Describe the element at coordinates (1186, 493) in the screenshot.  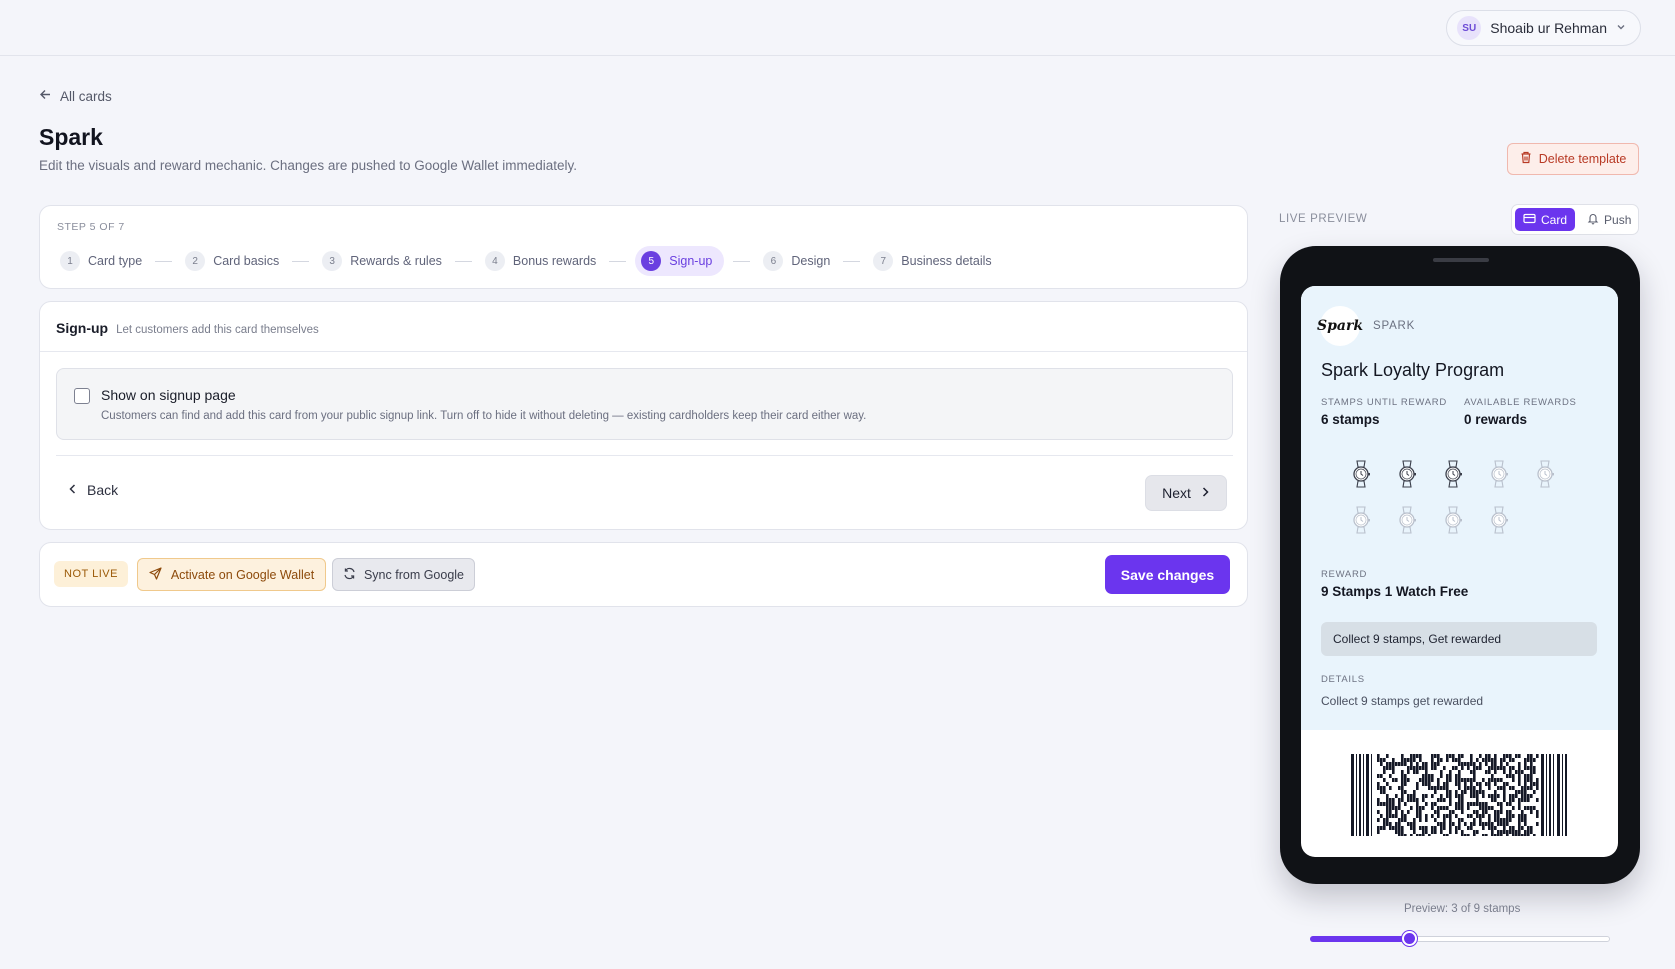
I see `next-button: Next` at that location.